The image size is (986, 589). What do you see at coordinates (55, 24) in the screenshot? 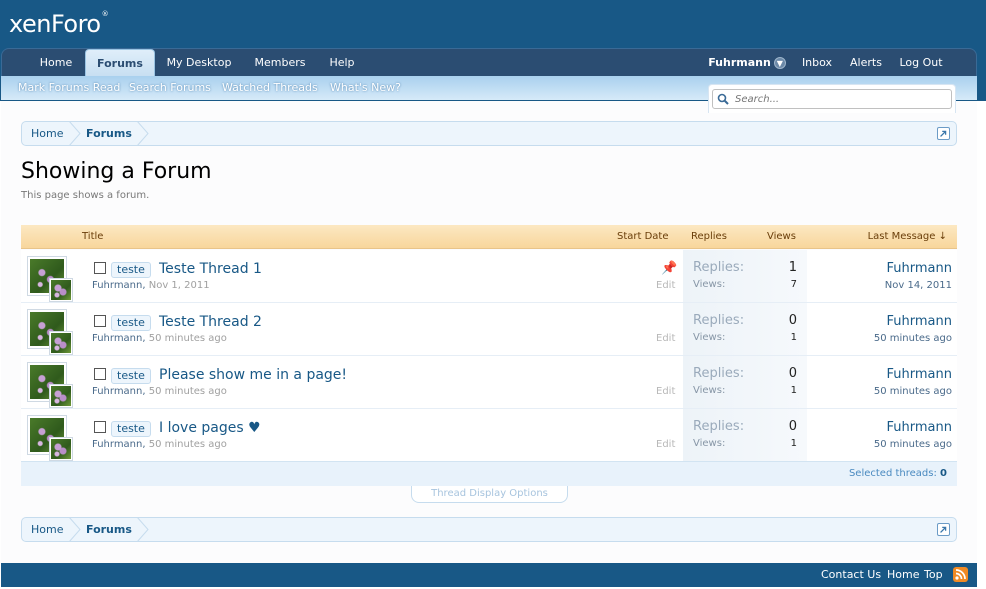
I see `logo-text: xenForo` at bounding box center [55, 24].